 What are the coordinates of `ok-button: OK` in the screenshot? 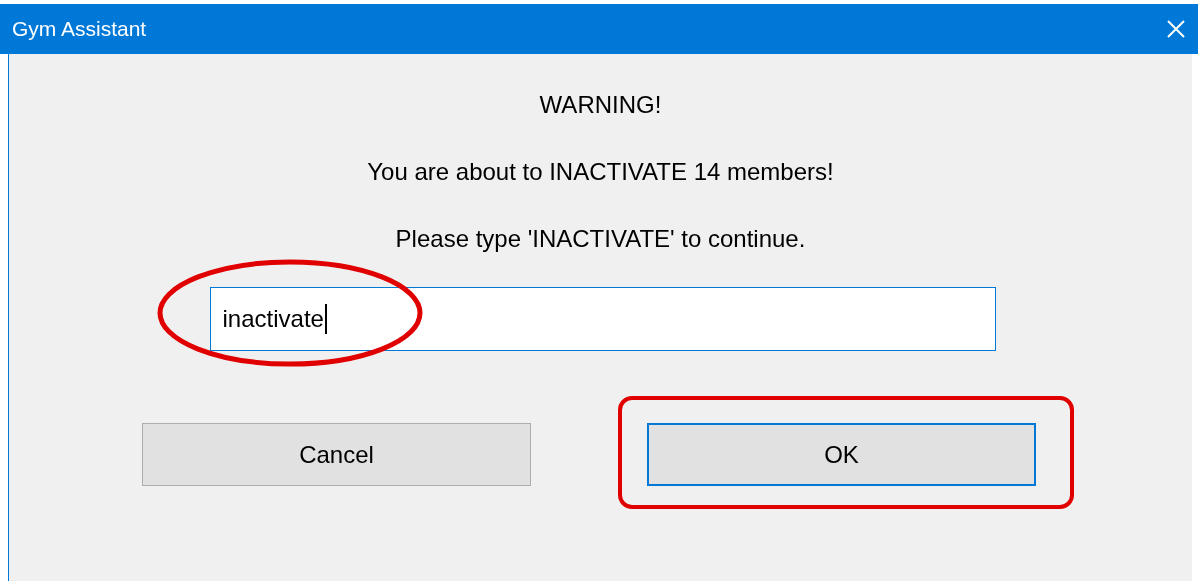 It's located at (841, 454).